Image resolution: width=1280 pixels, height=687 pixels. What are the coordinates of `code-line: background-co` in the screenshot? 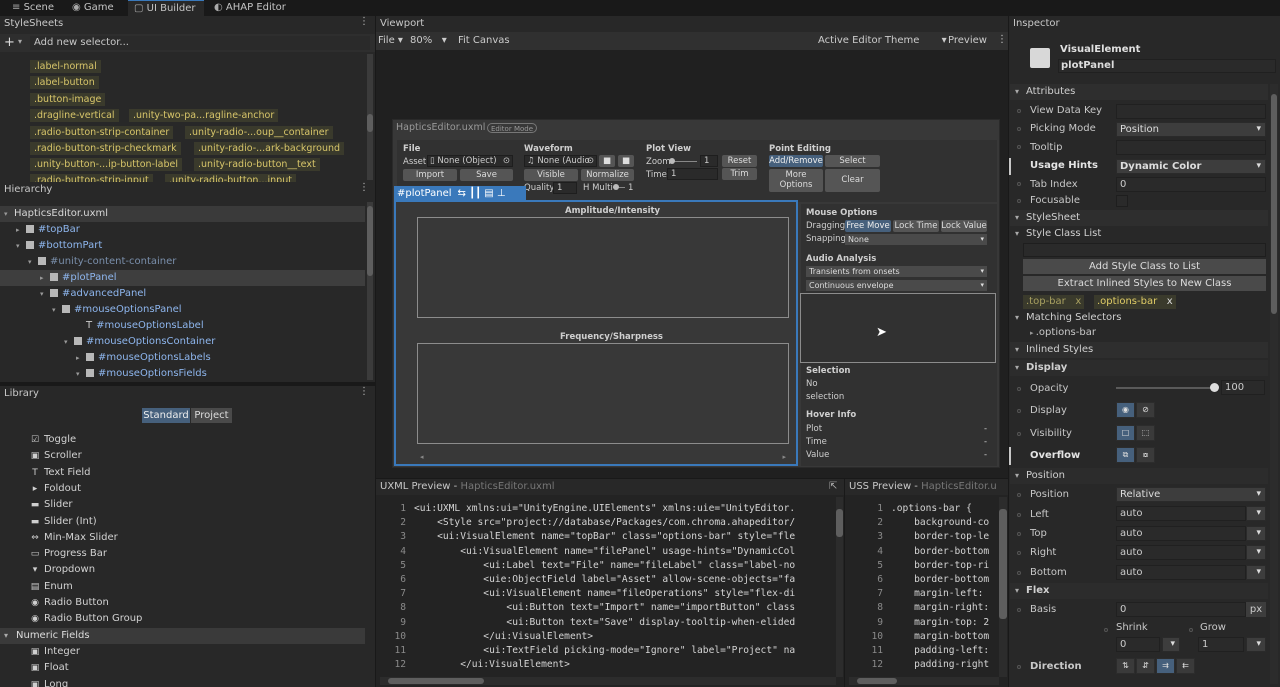 It's located at (944, 523).